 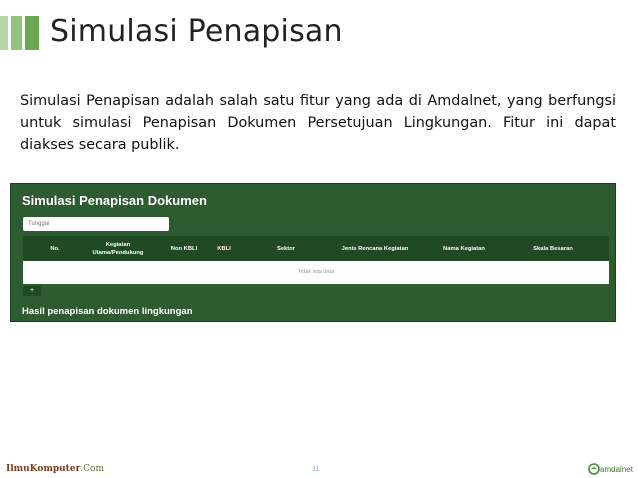 What do you see at coordinates (107, 311) in the screenshot?
I see `result-section-title: Hasil penapisan dokumen lingkungan` at bounding box center [107, 311].